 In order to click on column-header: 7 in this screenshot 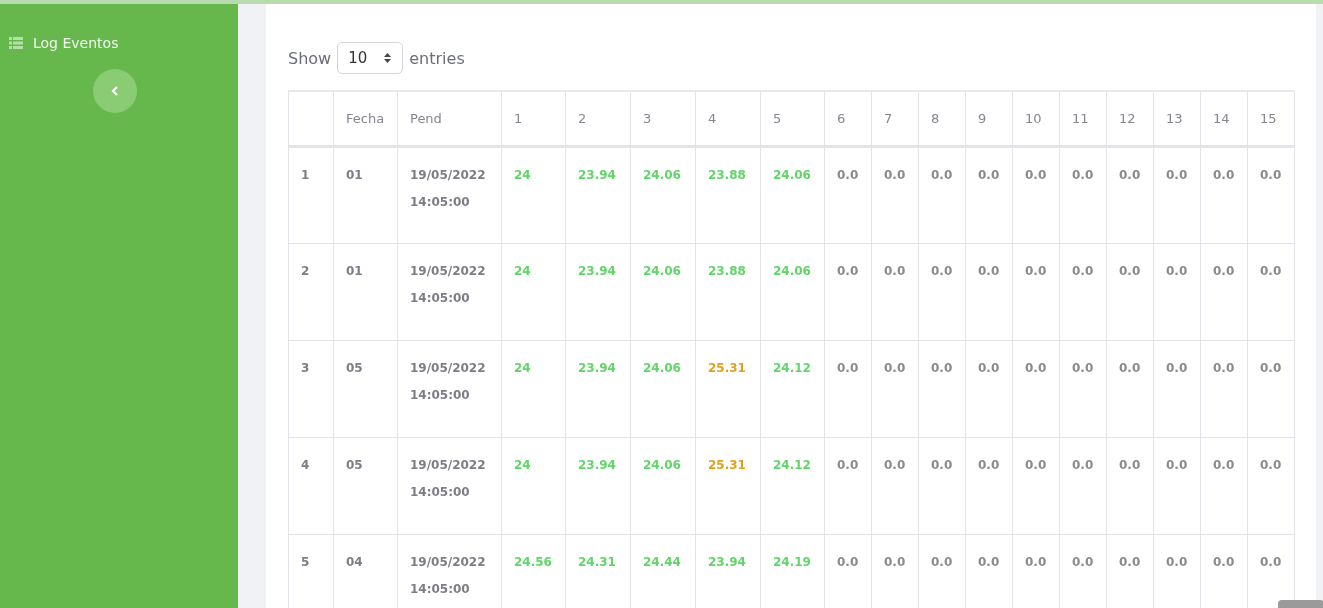, I will do `click(895, 119)`.